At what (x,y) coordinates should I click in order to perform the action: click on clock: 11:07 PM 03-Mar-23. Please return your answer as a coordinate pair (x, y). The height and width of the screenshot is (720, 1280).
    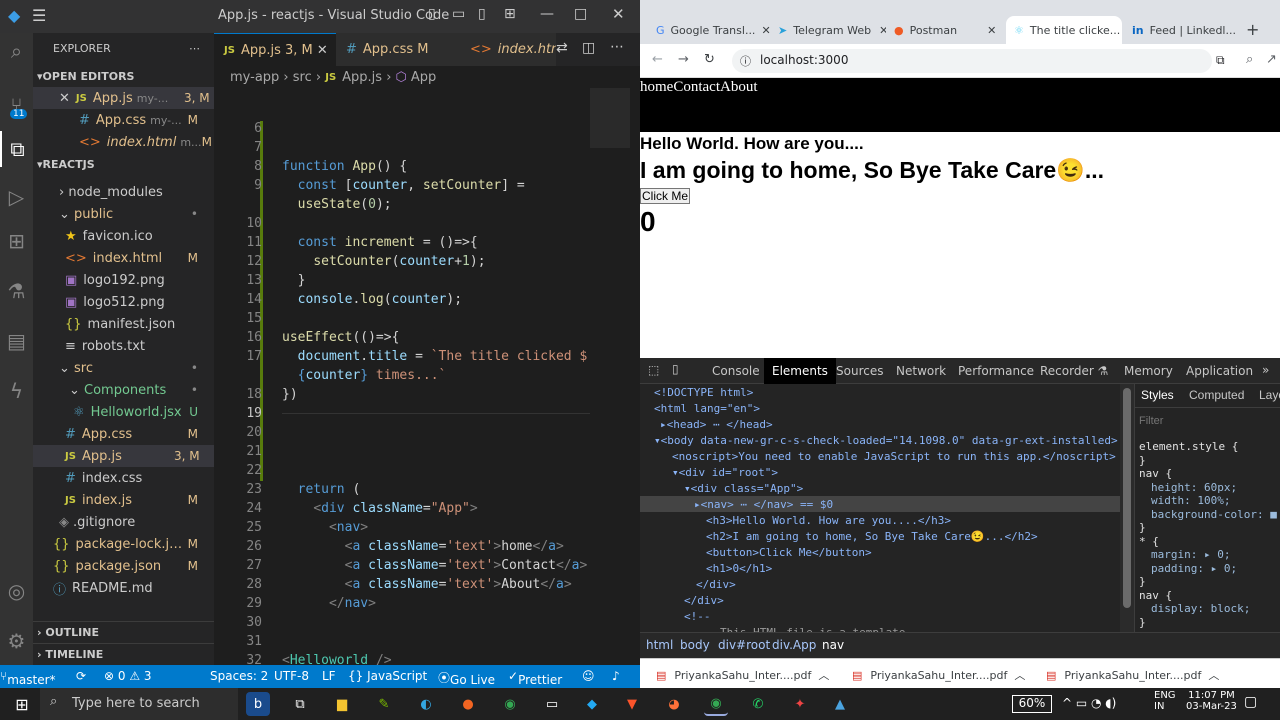
    Looking at the image, I should click on (1211, 701).